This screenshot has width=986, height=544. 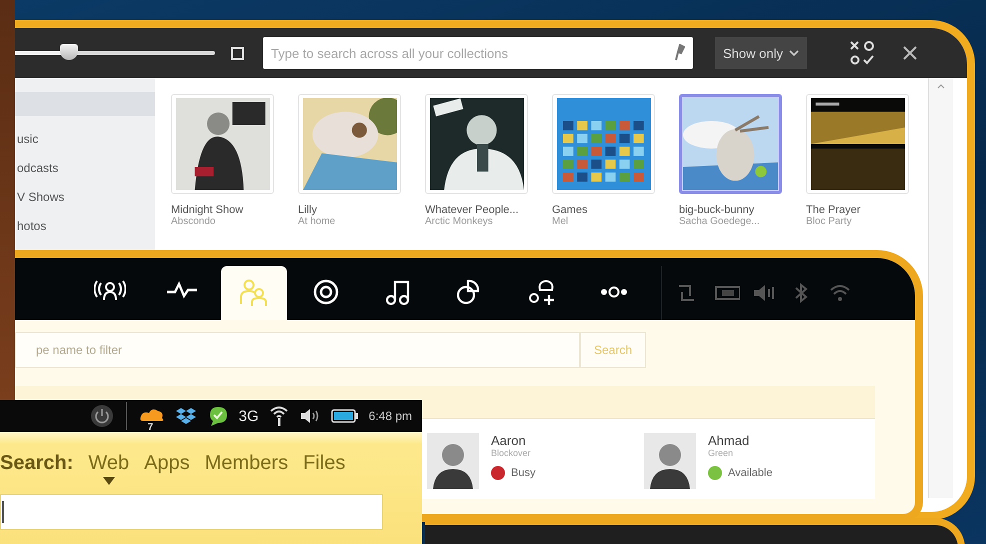 What do you see at coordinates (829, 221) in the screenshot?
I see `album-artist: Bloc Party` at bounding box center [829, 221].